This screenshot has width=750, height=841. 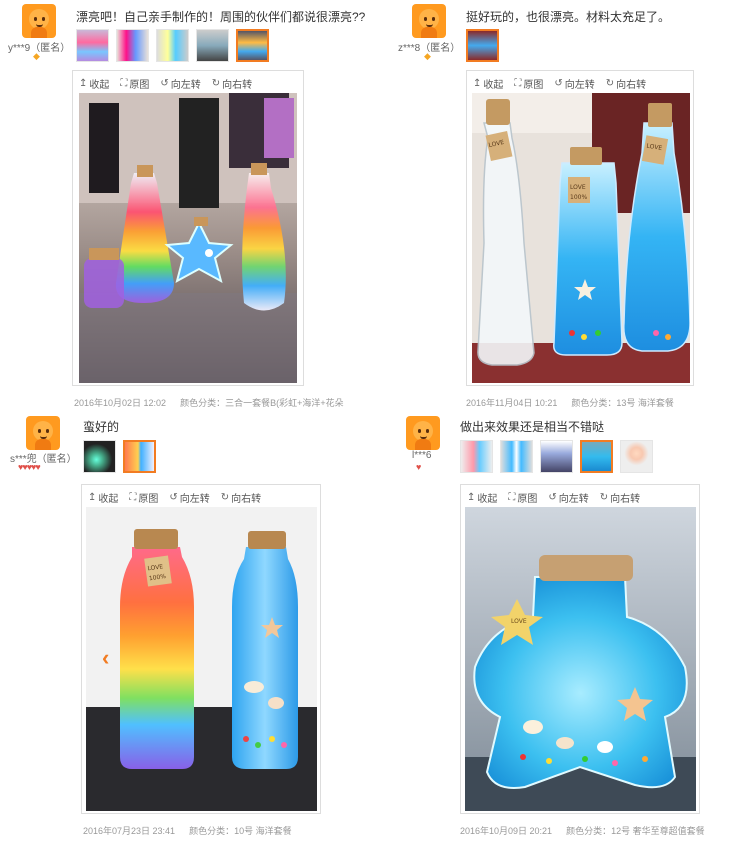 What do you see at coordinates (120, 403) in the screenshot?
I see `review-date: 2016年10月02日 12:02` at bounding box center [120, 403].